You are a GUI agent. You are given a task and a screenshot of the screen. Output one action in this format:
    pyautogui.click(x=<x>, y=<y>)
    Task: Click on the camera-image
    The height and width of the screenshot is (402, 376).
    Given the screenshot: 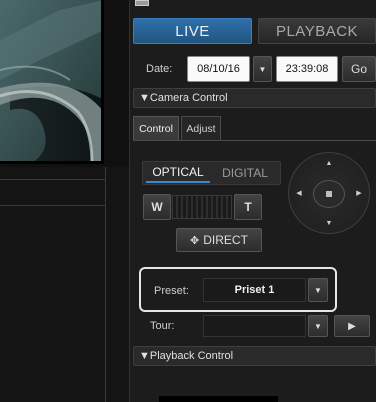 What is the action you would take?
    pyautogui.click(x=50, y=80)
    